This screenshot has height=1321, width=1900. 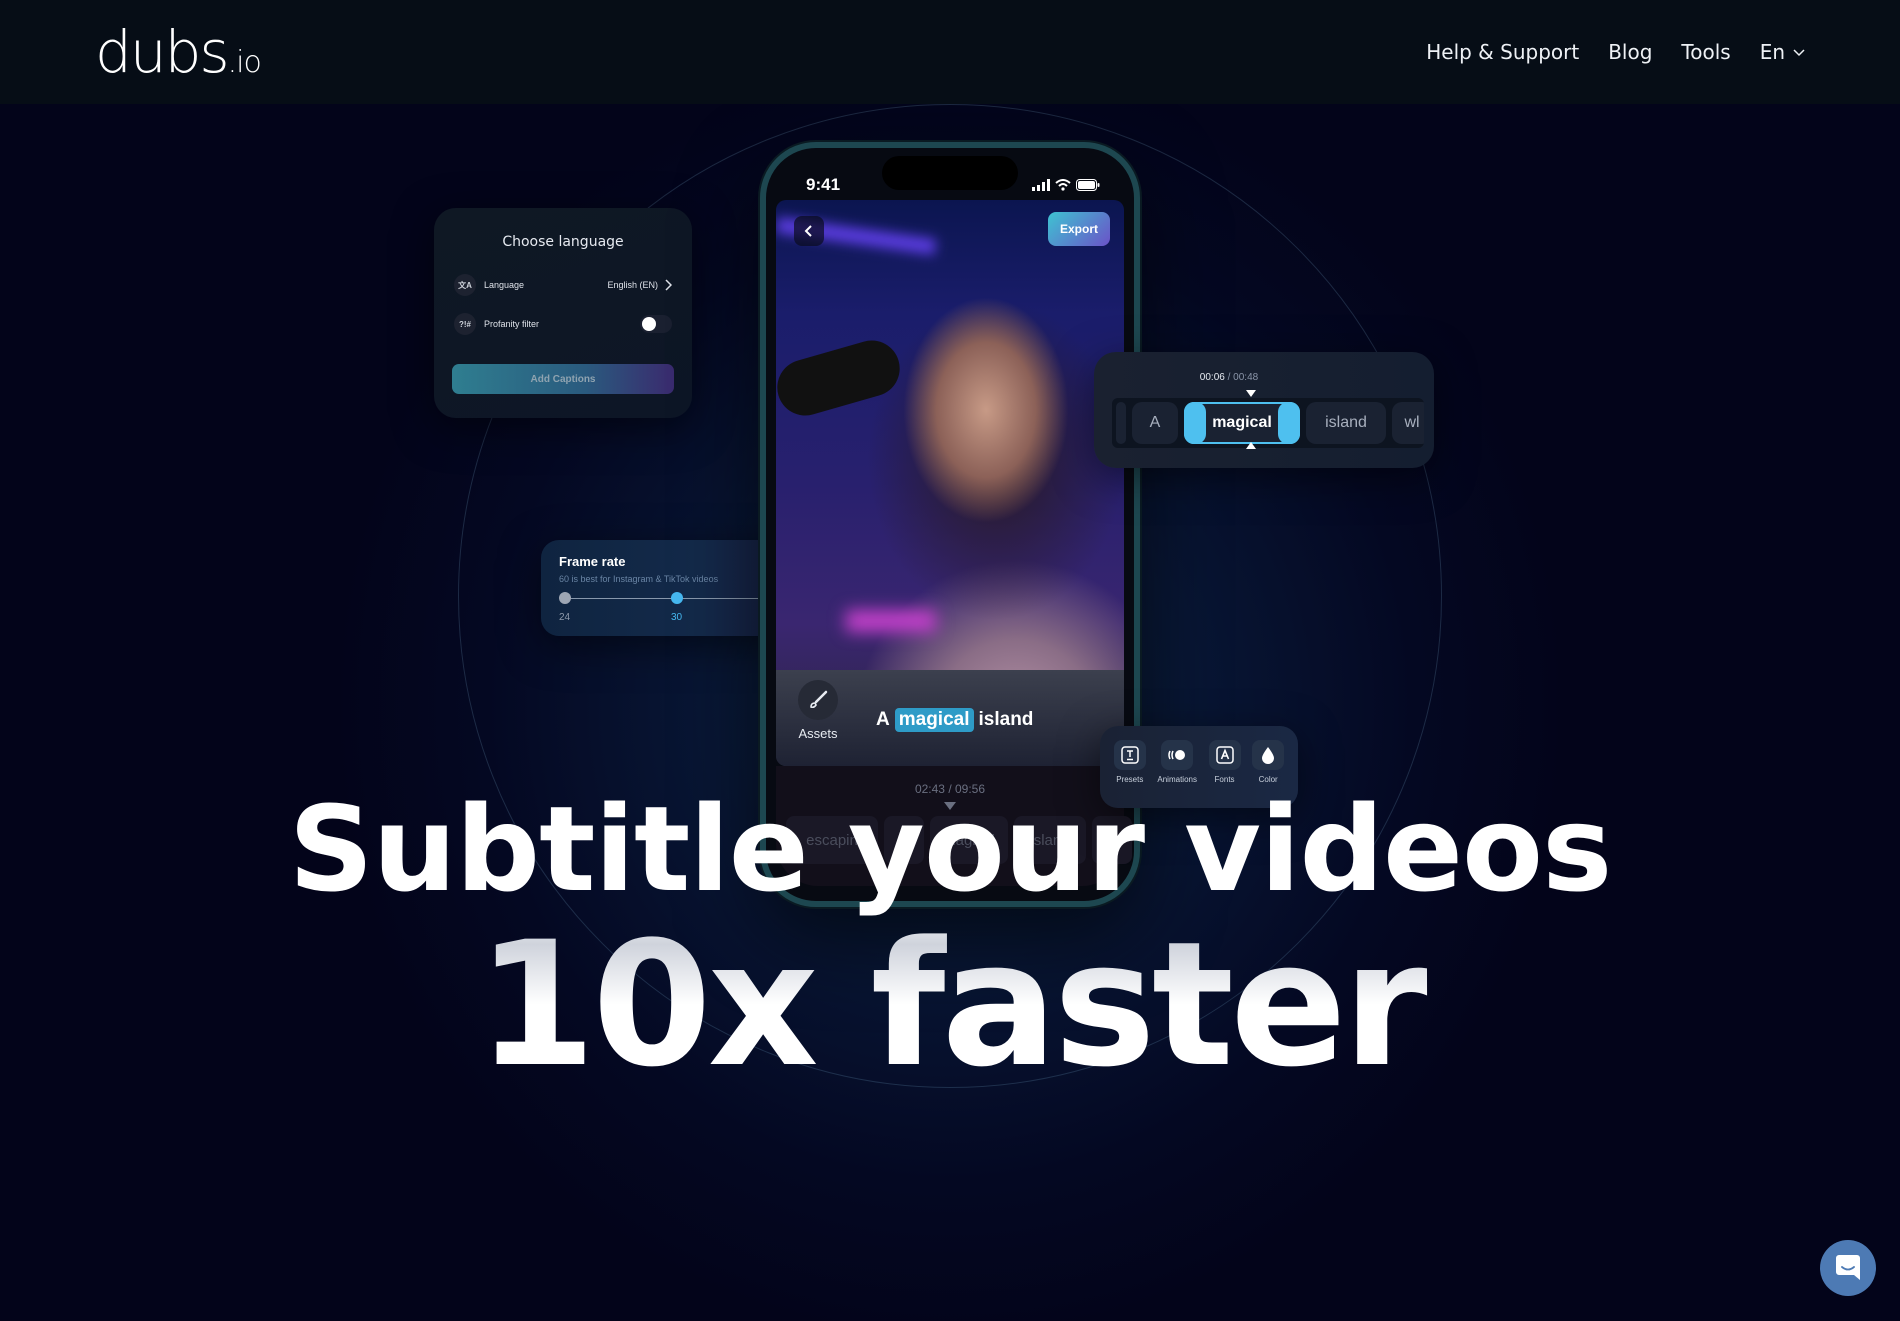 I want to click on status-icons, so click(x=1066, y=185).